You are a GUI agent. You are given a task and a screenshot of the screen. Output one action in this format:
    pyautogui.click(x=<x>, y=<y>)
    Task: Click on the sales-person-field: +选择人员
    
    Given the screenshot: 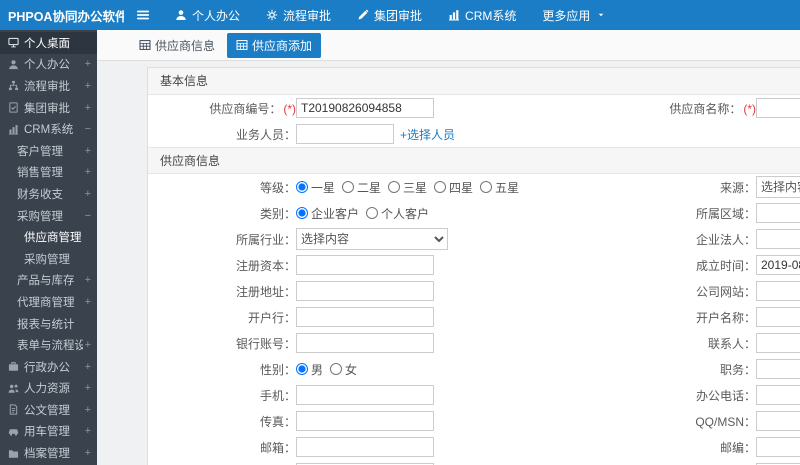 What is the action you would take?
    pyautogui.click(x=456, y=134)
    